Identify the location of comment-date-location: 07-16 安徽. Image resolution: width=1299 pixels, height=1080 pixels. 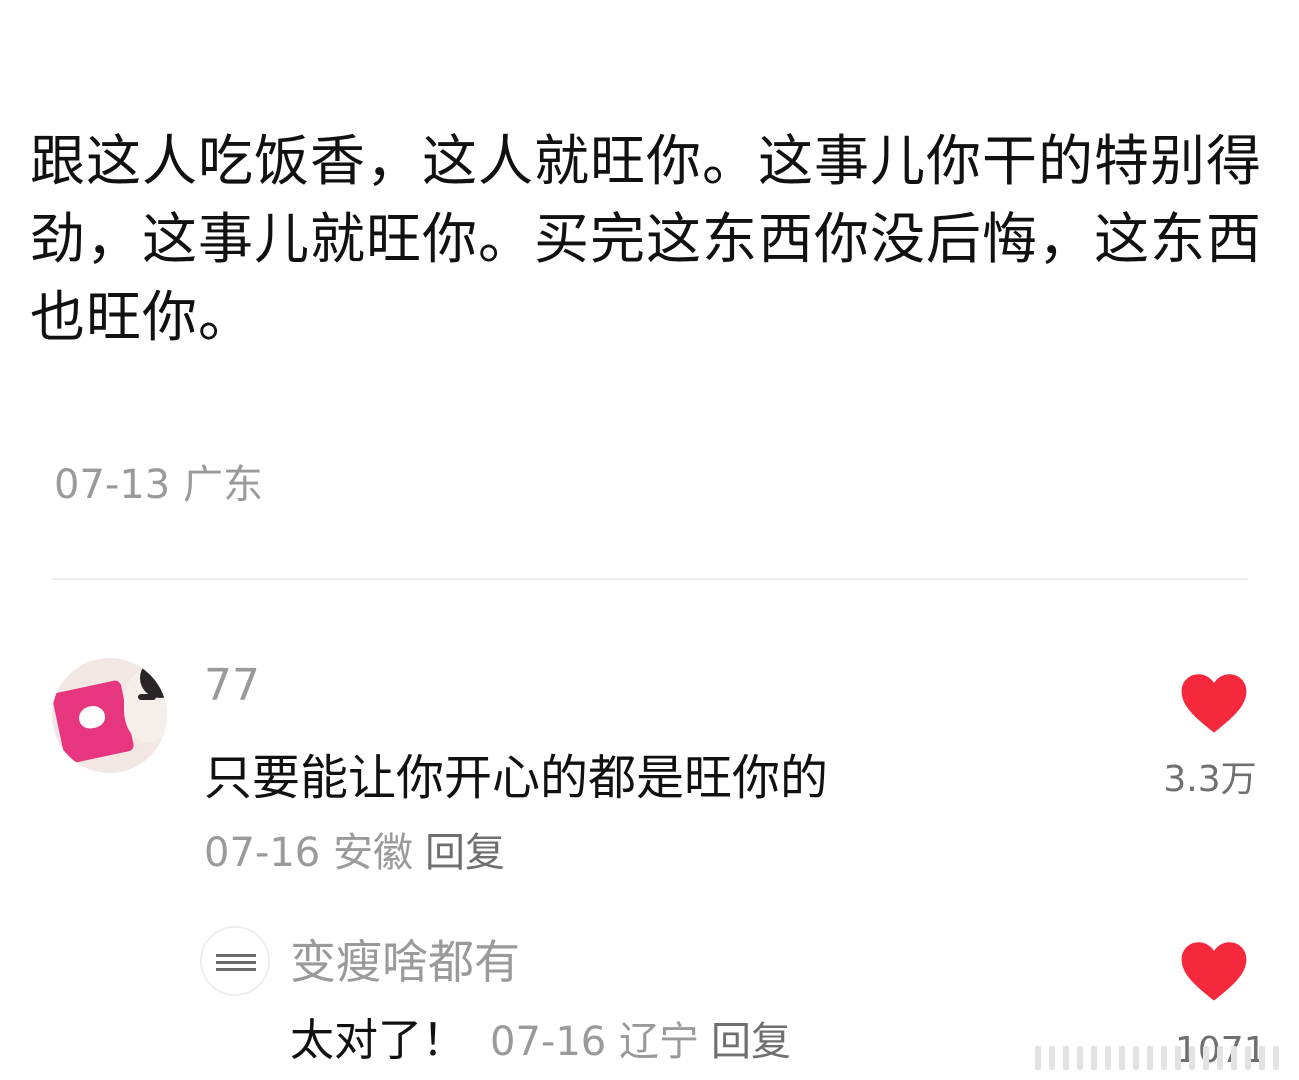
(308, 853).